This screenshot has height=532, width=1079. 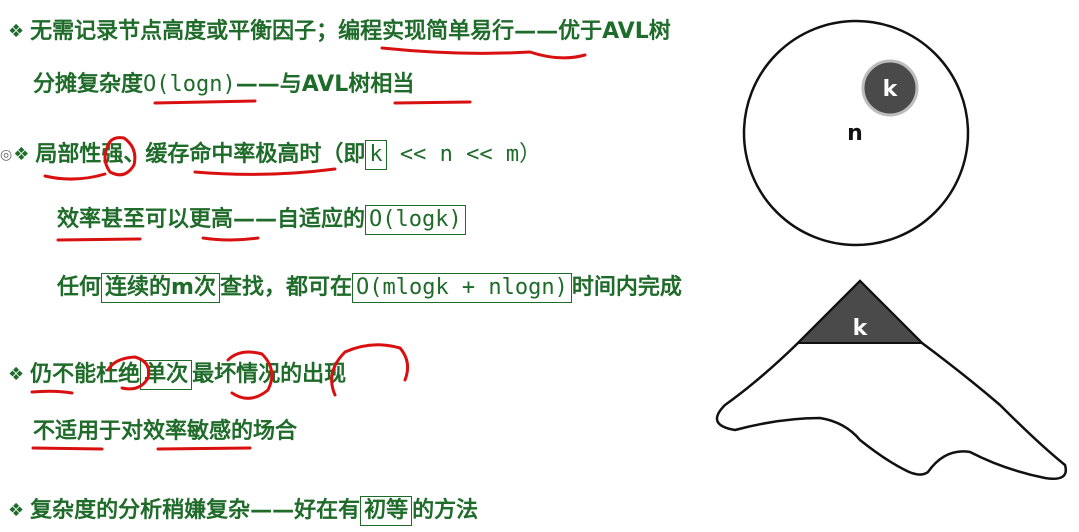 What do you see at coordinates (891, 379) in the screenshot?
I see `mountain-shape` at bounding box center [891, 379].